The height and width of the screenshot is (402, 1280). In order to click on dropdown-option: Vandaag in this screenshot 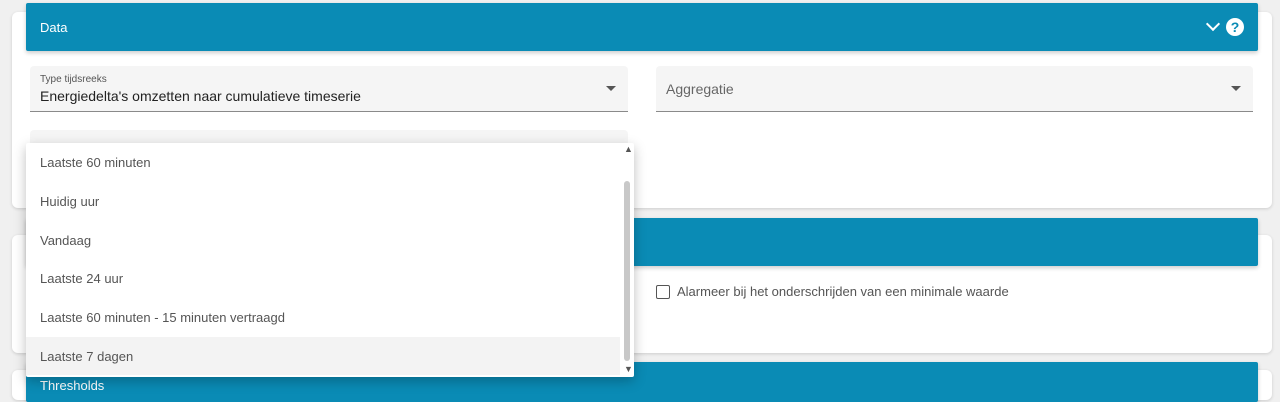, I will do `click(323, 240)`.